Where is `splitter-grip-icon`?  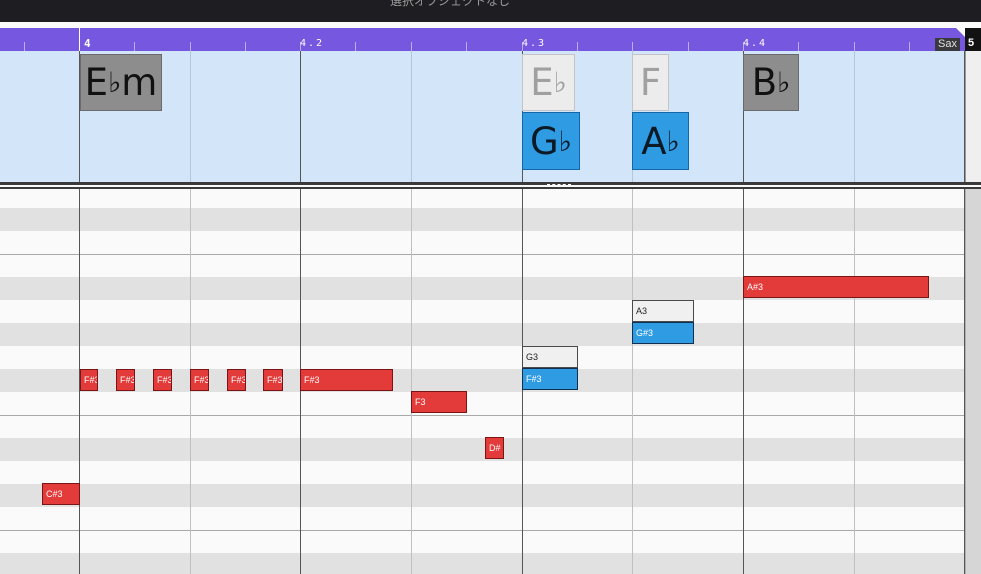 splitter-grip-icon is located at coordinates (559, 185).